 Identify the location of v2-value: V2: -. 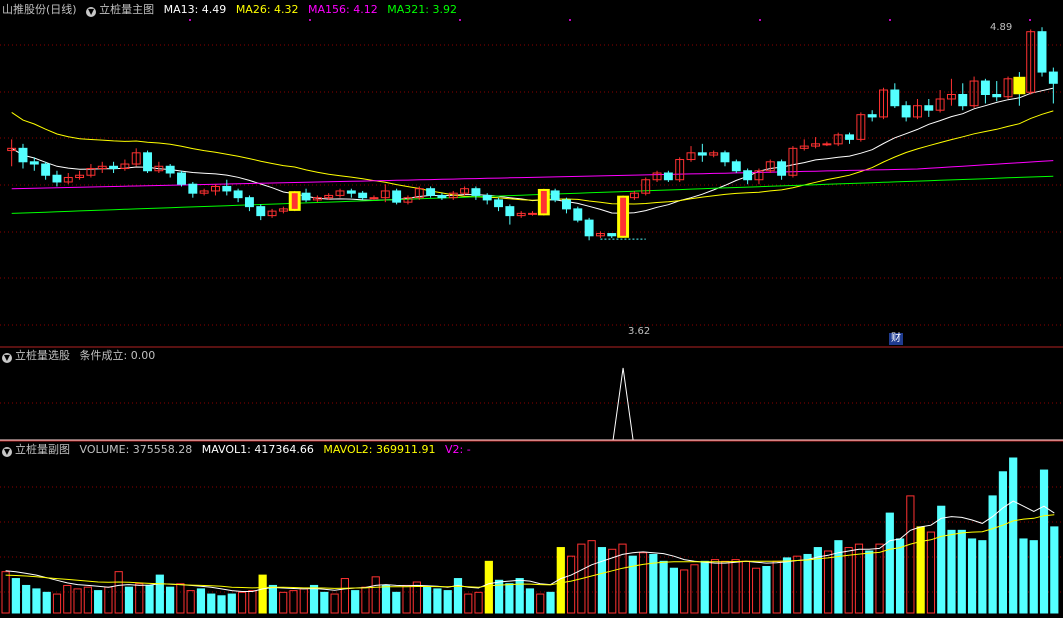
(458, 449).